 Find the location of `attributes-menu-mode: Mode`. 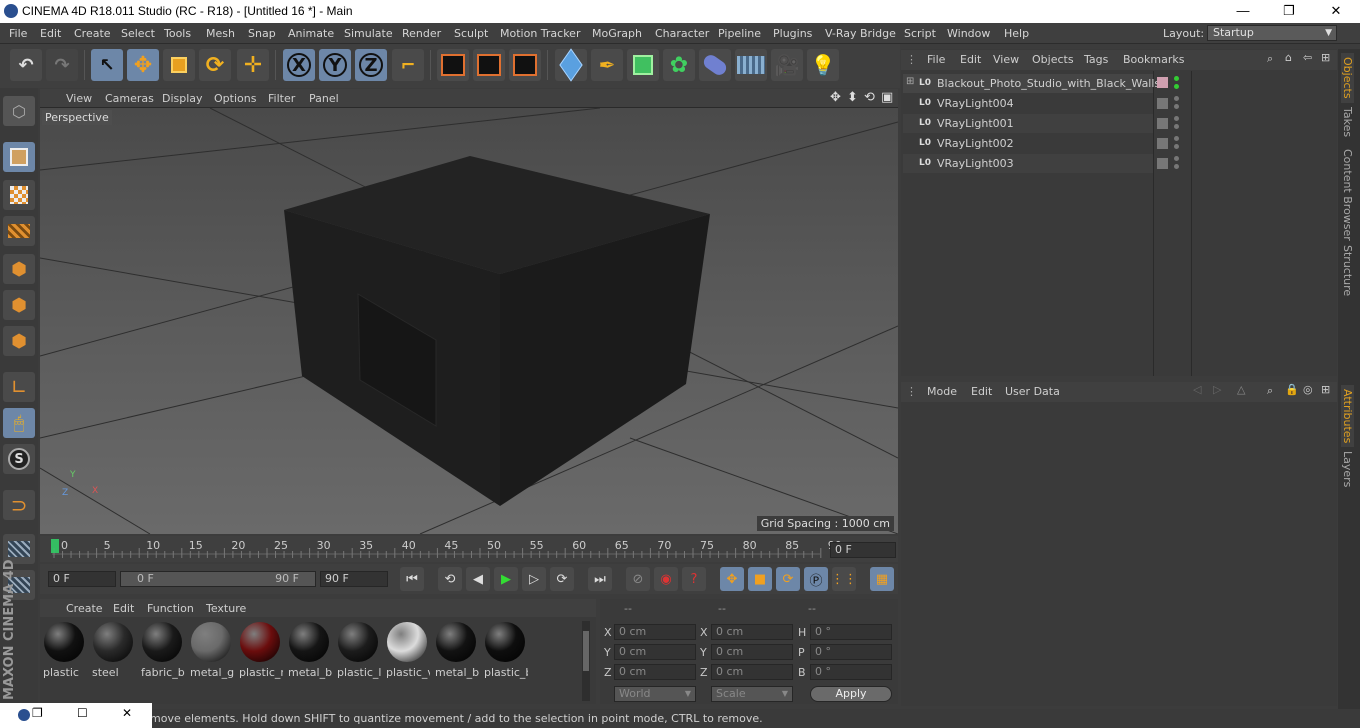

attributes-menu-mode: Mode is located at coordinates (942, 391).